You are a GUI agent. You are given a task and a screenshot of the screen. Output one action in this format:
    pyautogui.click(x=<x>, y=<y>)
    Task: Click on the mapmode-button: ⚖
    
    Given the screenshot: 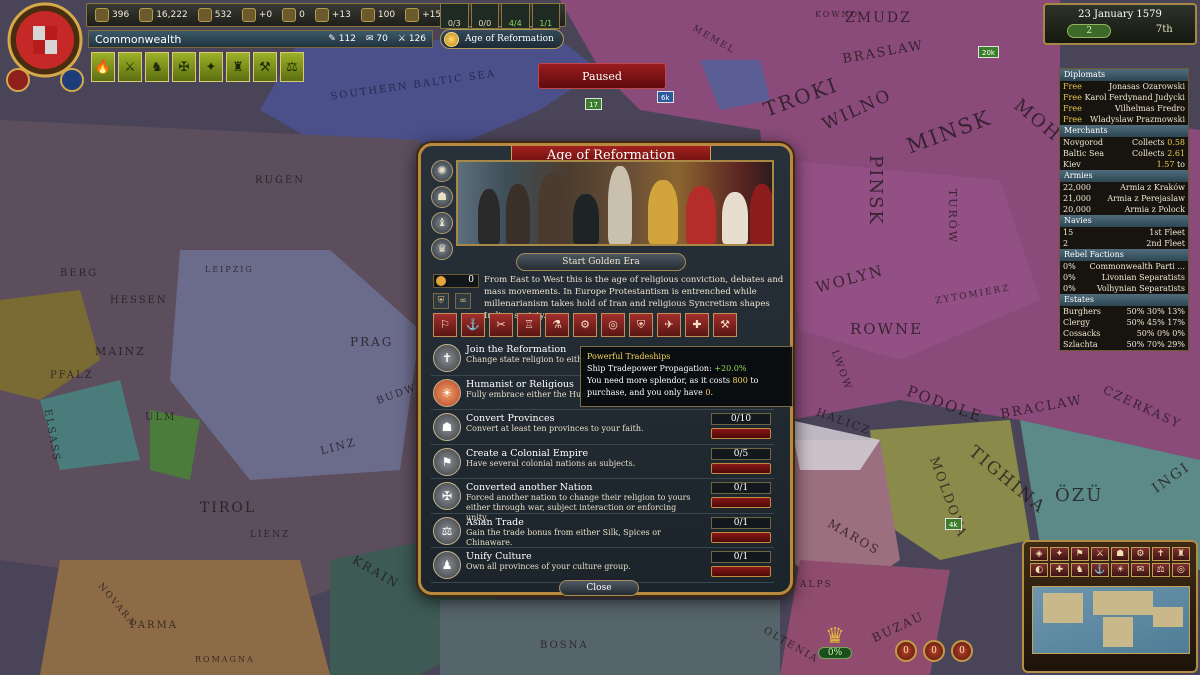 What is the action you would take?
    pyautogui.click(x=1160, y=570)
    